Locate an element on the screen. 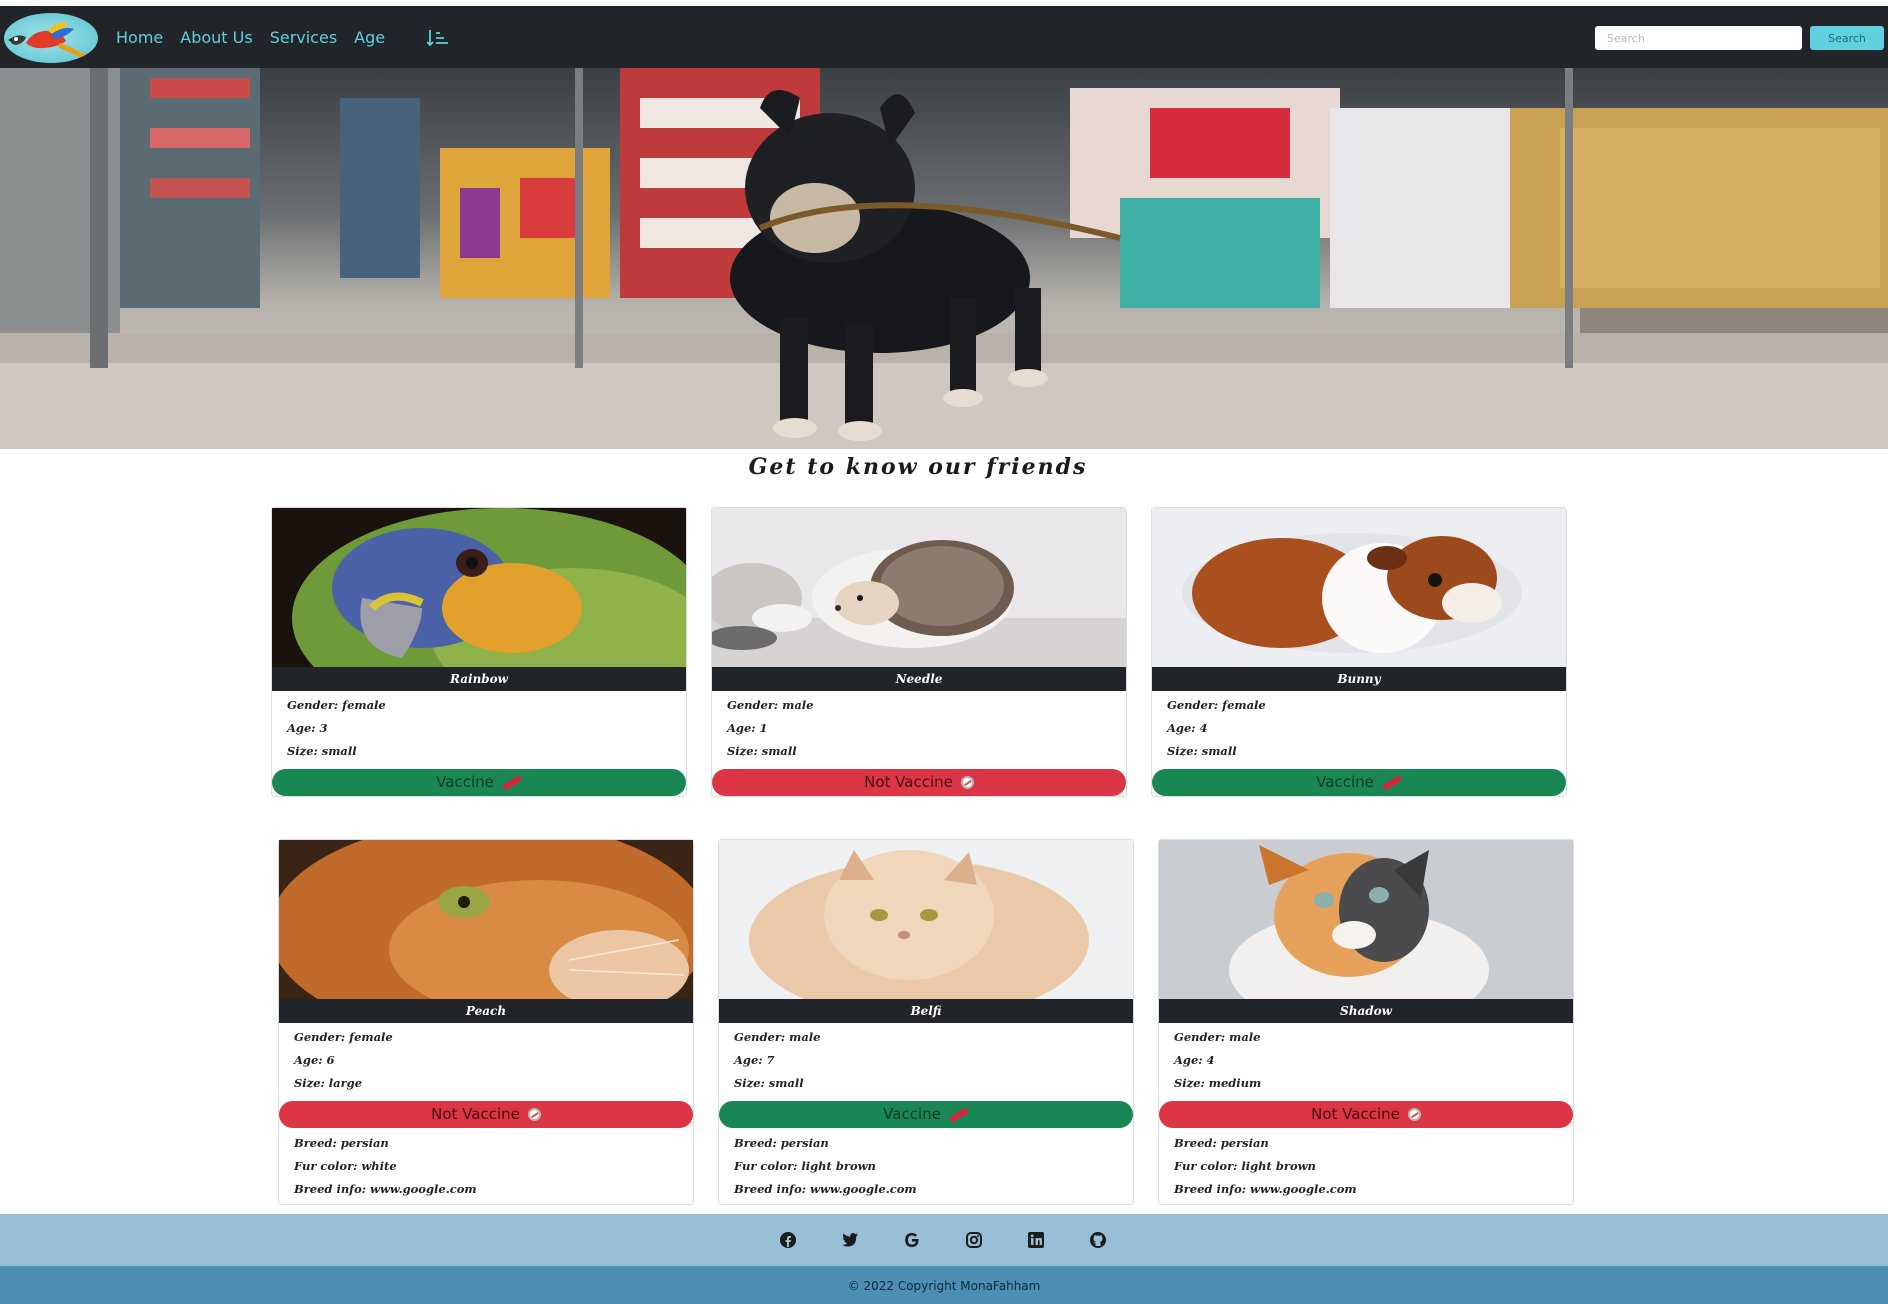  instagram-icon is located at coordinates (974, 1240).